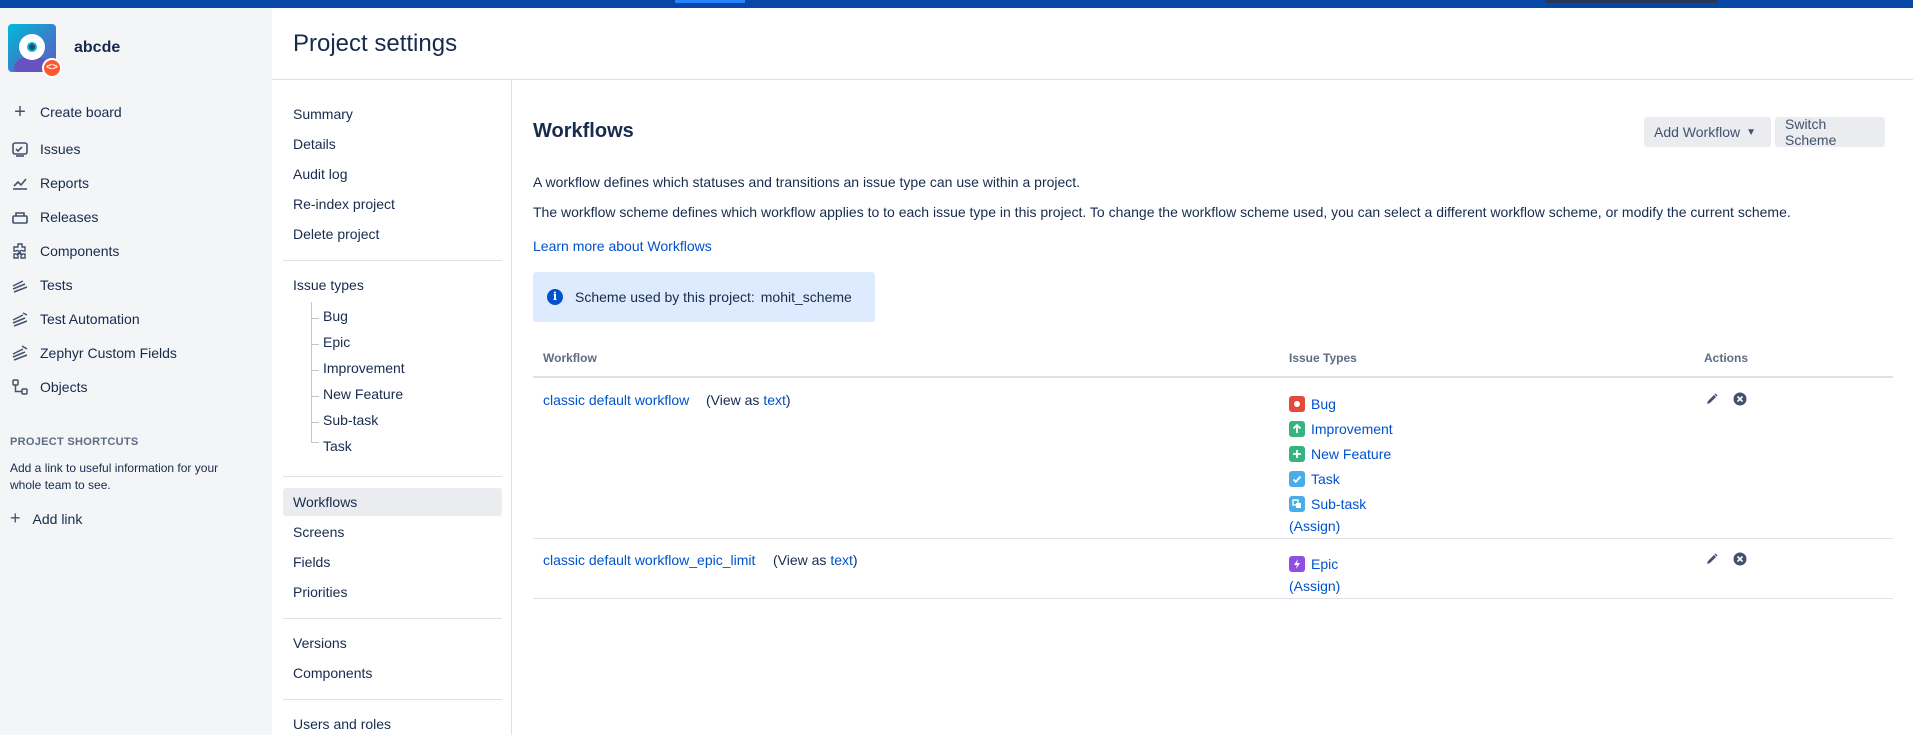 Image resolution: width=1913 pixels, height=735 pixels. What do you see at coordinates (1325, 479) in the screenshot?
I see `issue-type-link: Task` at bounding box center [1325, 479].